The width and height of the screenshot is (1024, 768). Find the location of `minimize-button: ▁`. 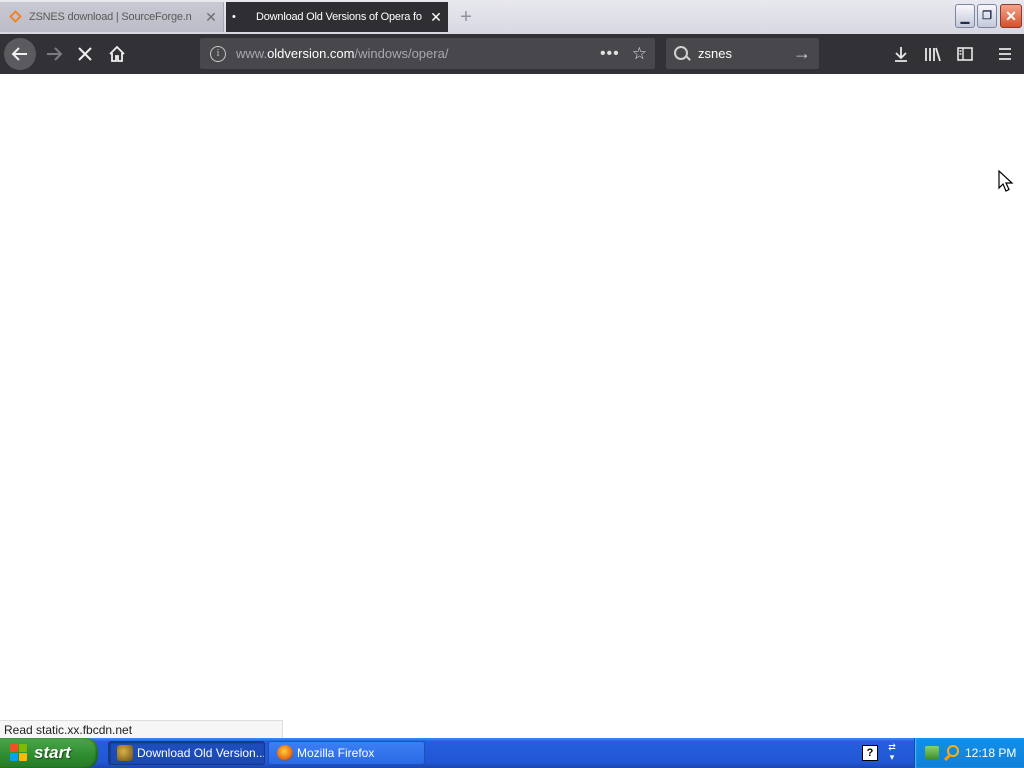

minimize-button: ▁ is located at coordinates (965, 16).